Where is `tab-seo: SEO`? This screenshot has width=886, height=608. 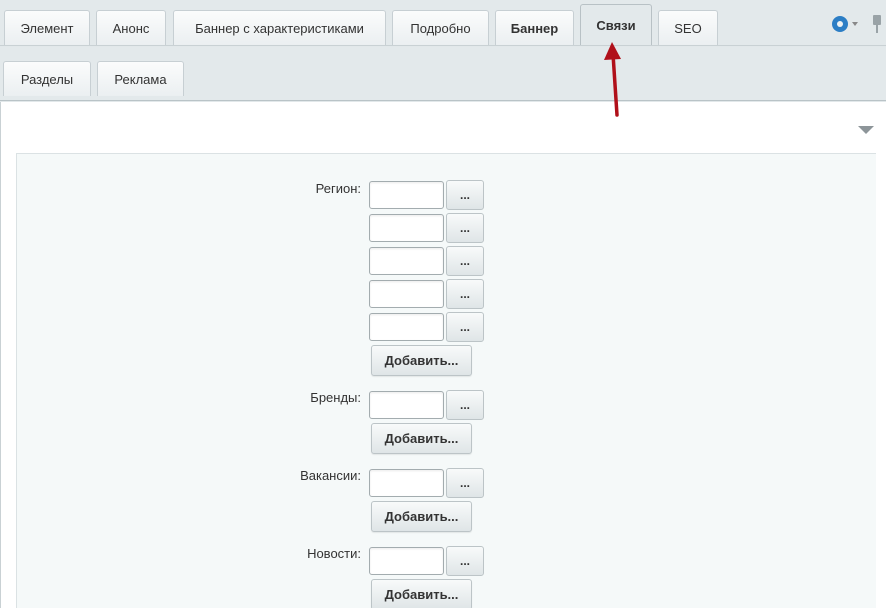
tab-seo: SEO is located at coordinates (688, 27).